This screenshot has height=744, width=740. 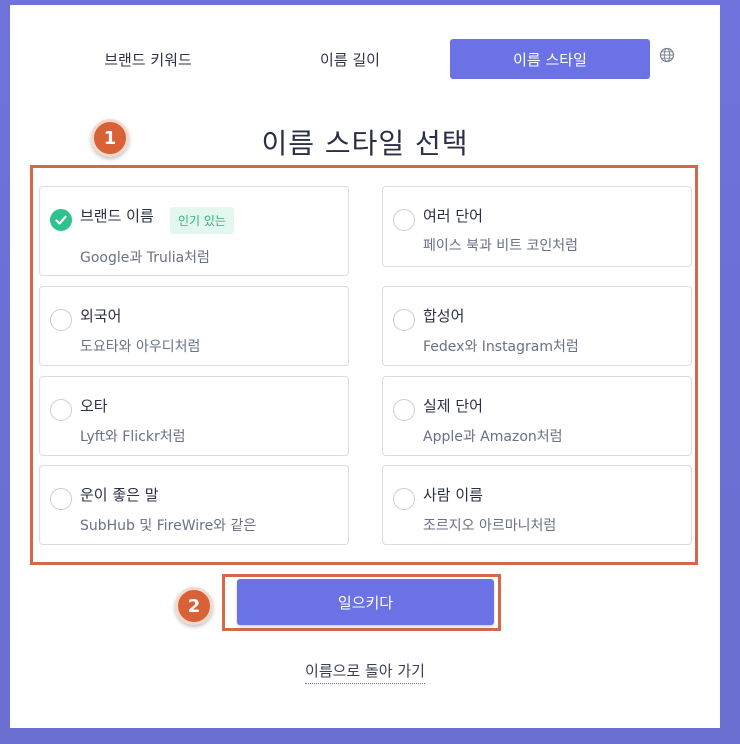 I want to click on option-card-brand-name: 브랜드 이름 인기 있는 Google과 Trulia처럼, so click(x=194, y=231).